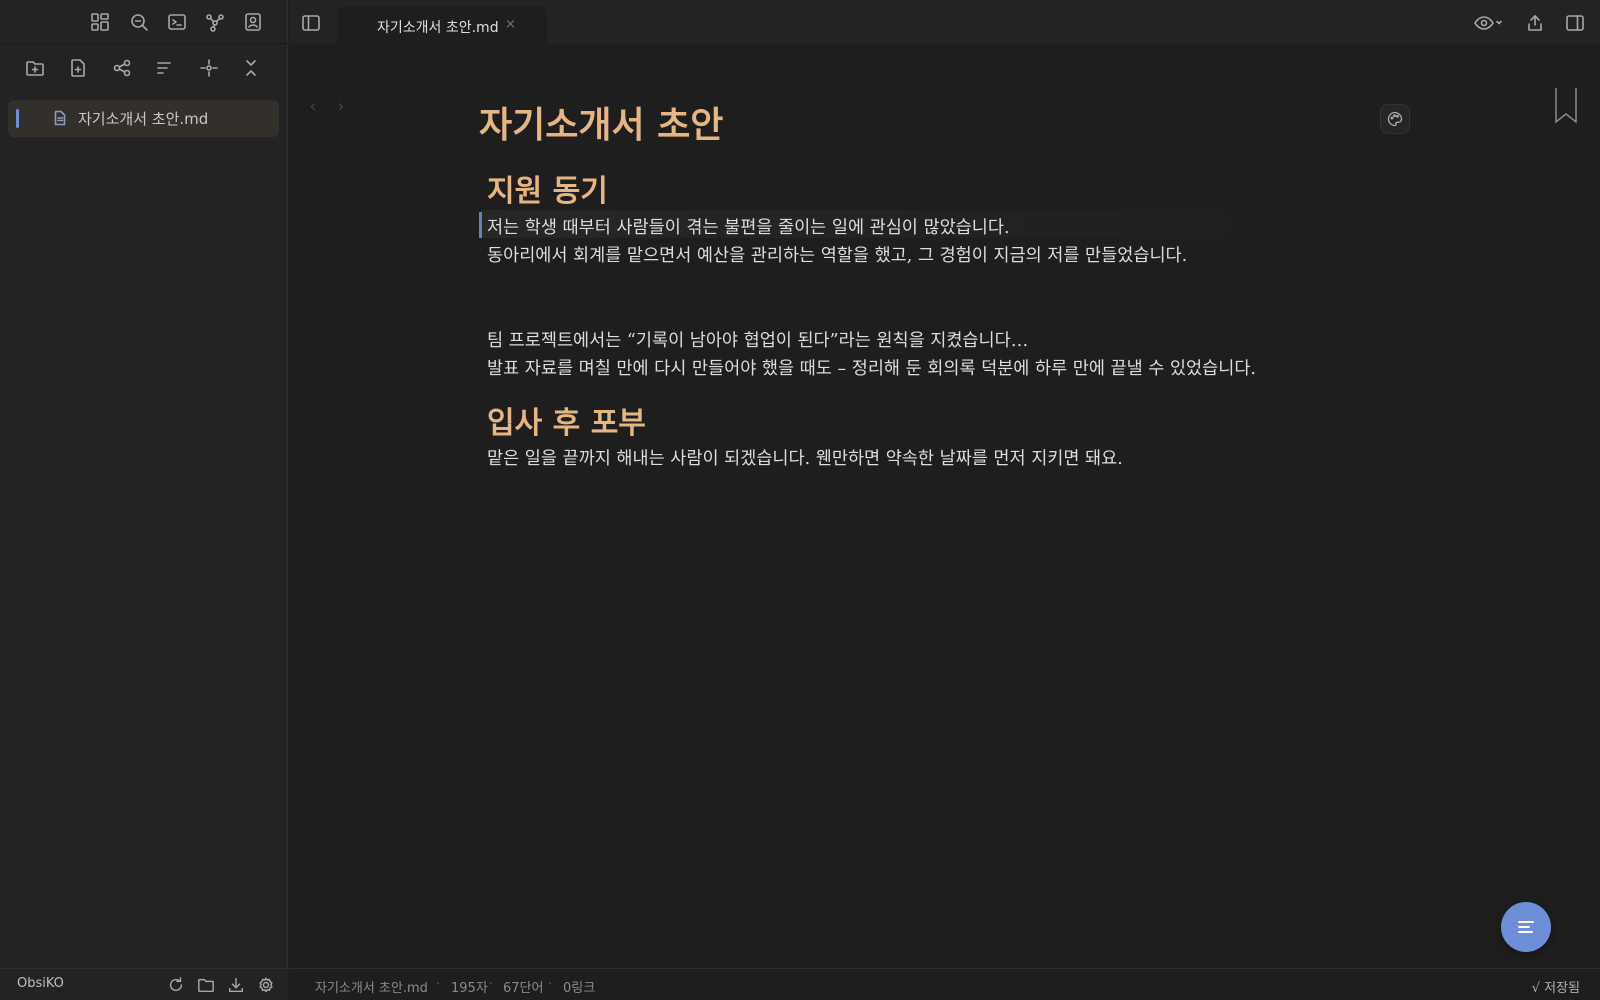 Image resolution: width=1600 pixels, height=1000 pixels. What do you see at coordinates (944, 22) in the screenshot?
I see `tab-bar: 자기소개서 초안.md ×` at bounding box center [944, 22].